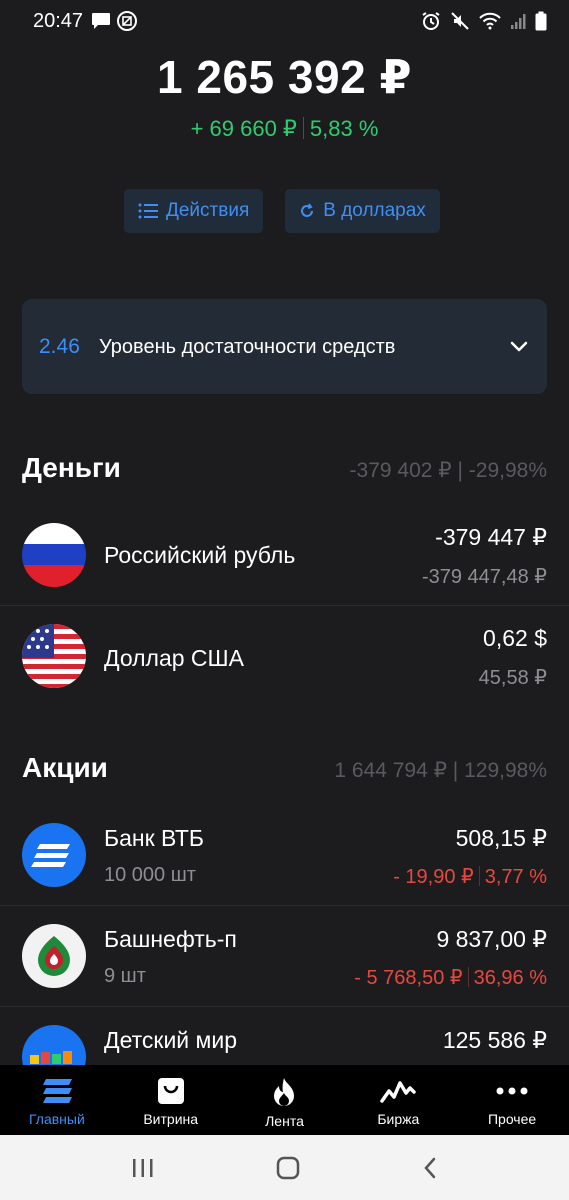 Image resolution: width=569 pixels, height=1200 pixels. What do you see at coordinates (284, 1092) in the screenshot?
I see `flame-icon` at bounding box center [284, 1092].